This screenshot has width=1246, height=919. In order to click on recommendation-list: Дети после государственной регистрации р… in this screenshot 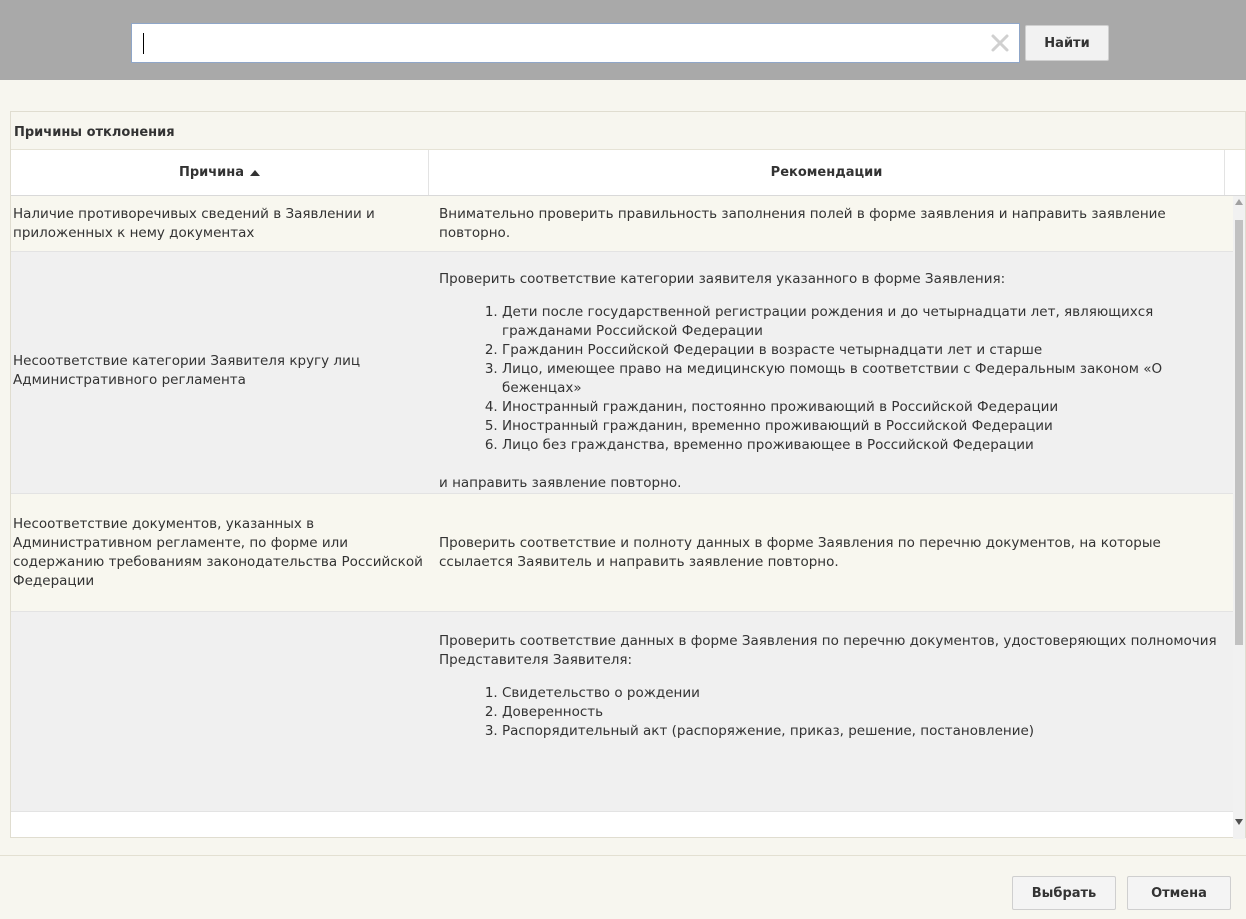, I will do `click(829, 379)`.